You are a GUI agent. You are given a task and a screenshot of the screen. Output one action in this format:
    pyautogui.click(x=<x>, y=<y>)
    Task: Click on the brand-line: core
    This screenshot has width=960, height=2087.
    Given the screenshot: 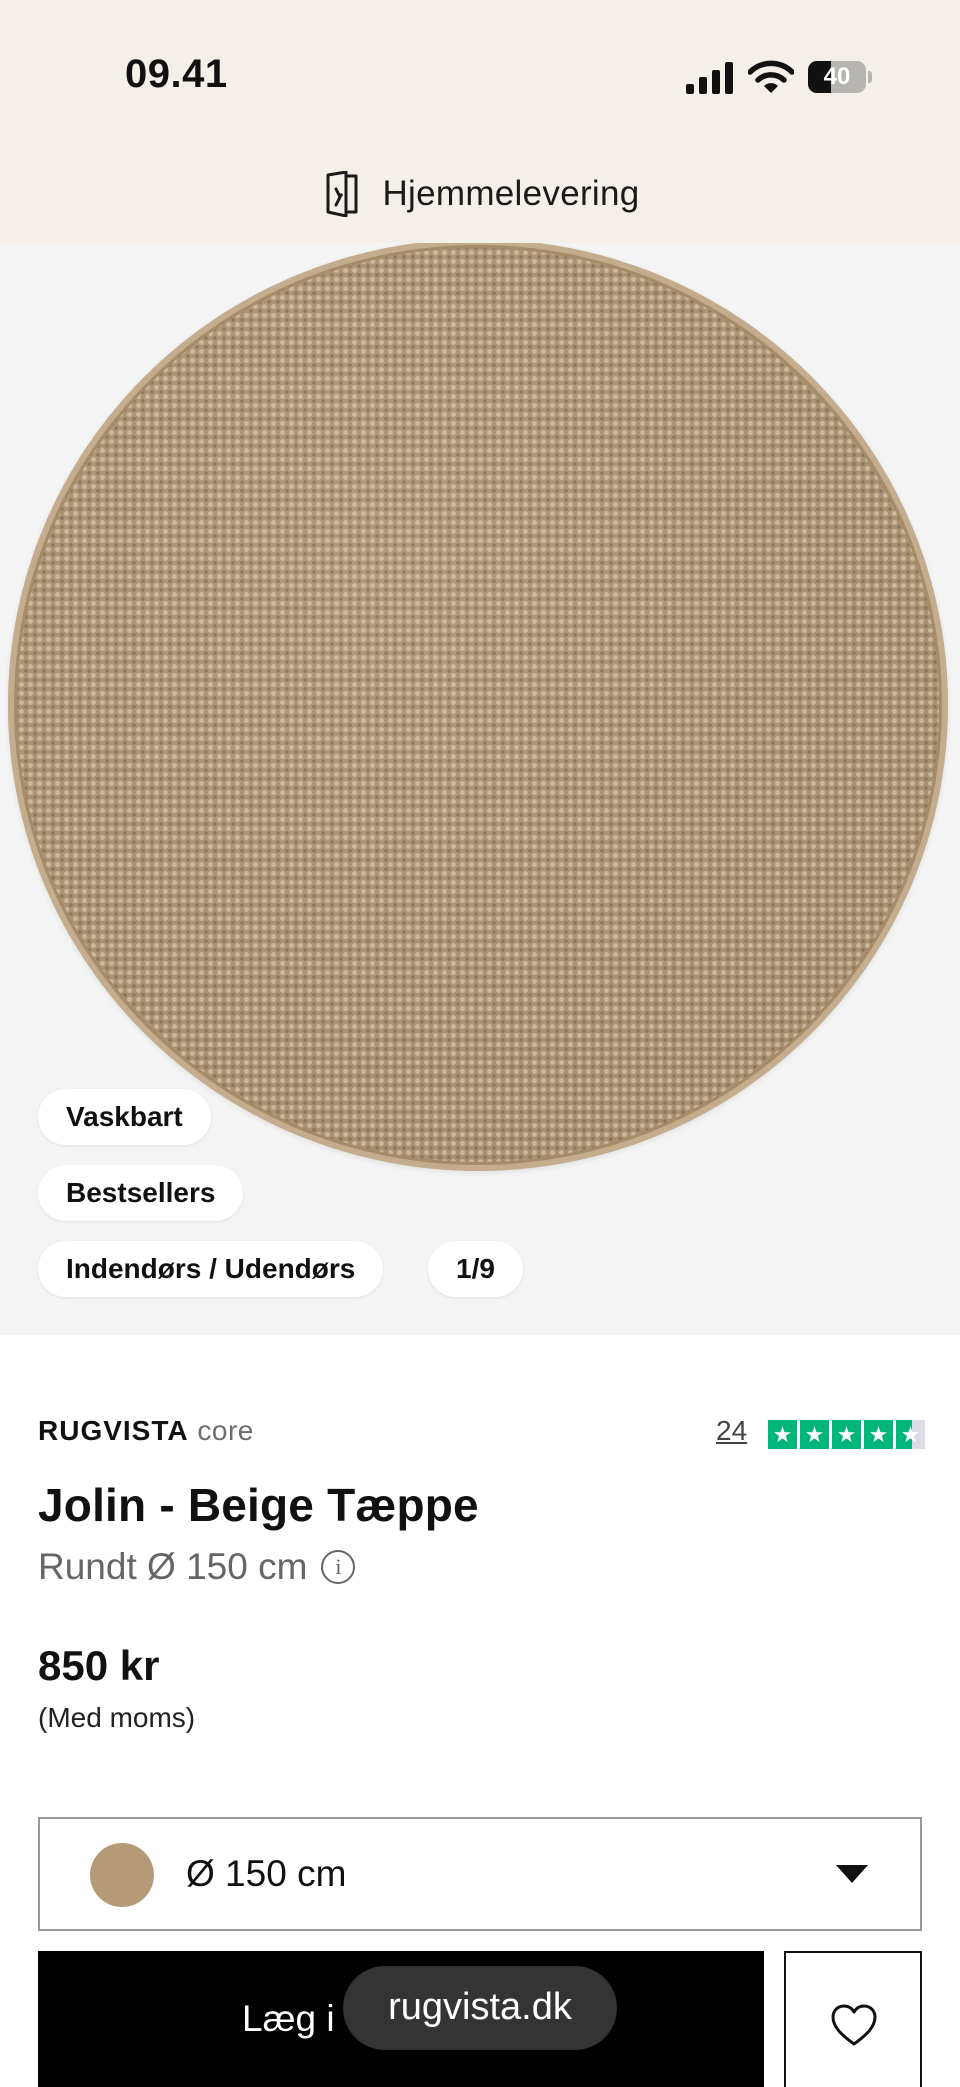 What is the action you would take?
    pyautogui.click(x=225, y=1430)
    